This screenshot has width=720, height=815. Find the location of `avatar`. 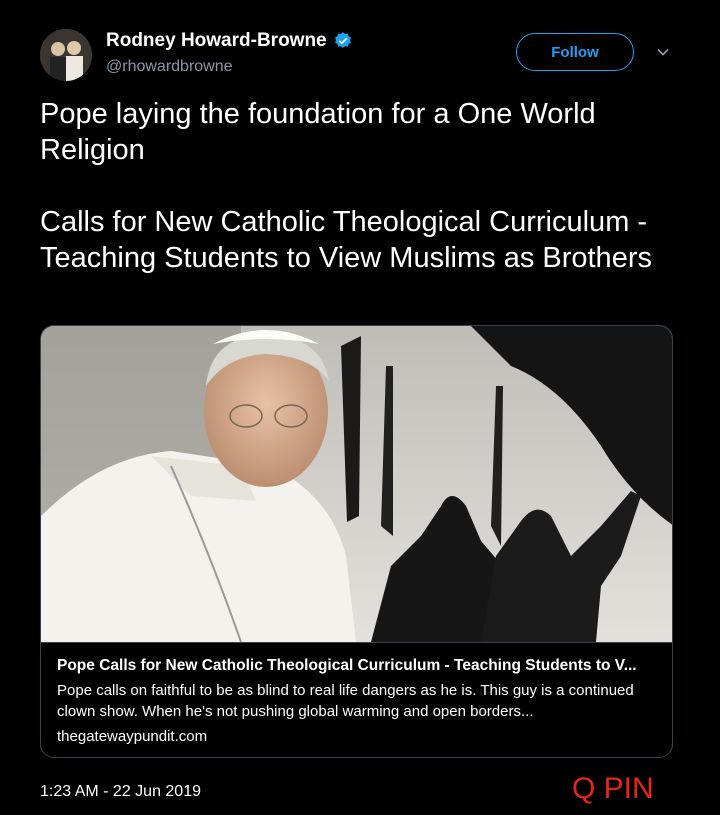

avatar is located at coordinates (66, 55).